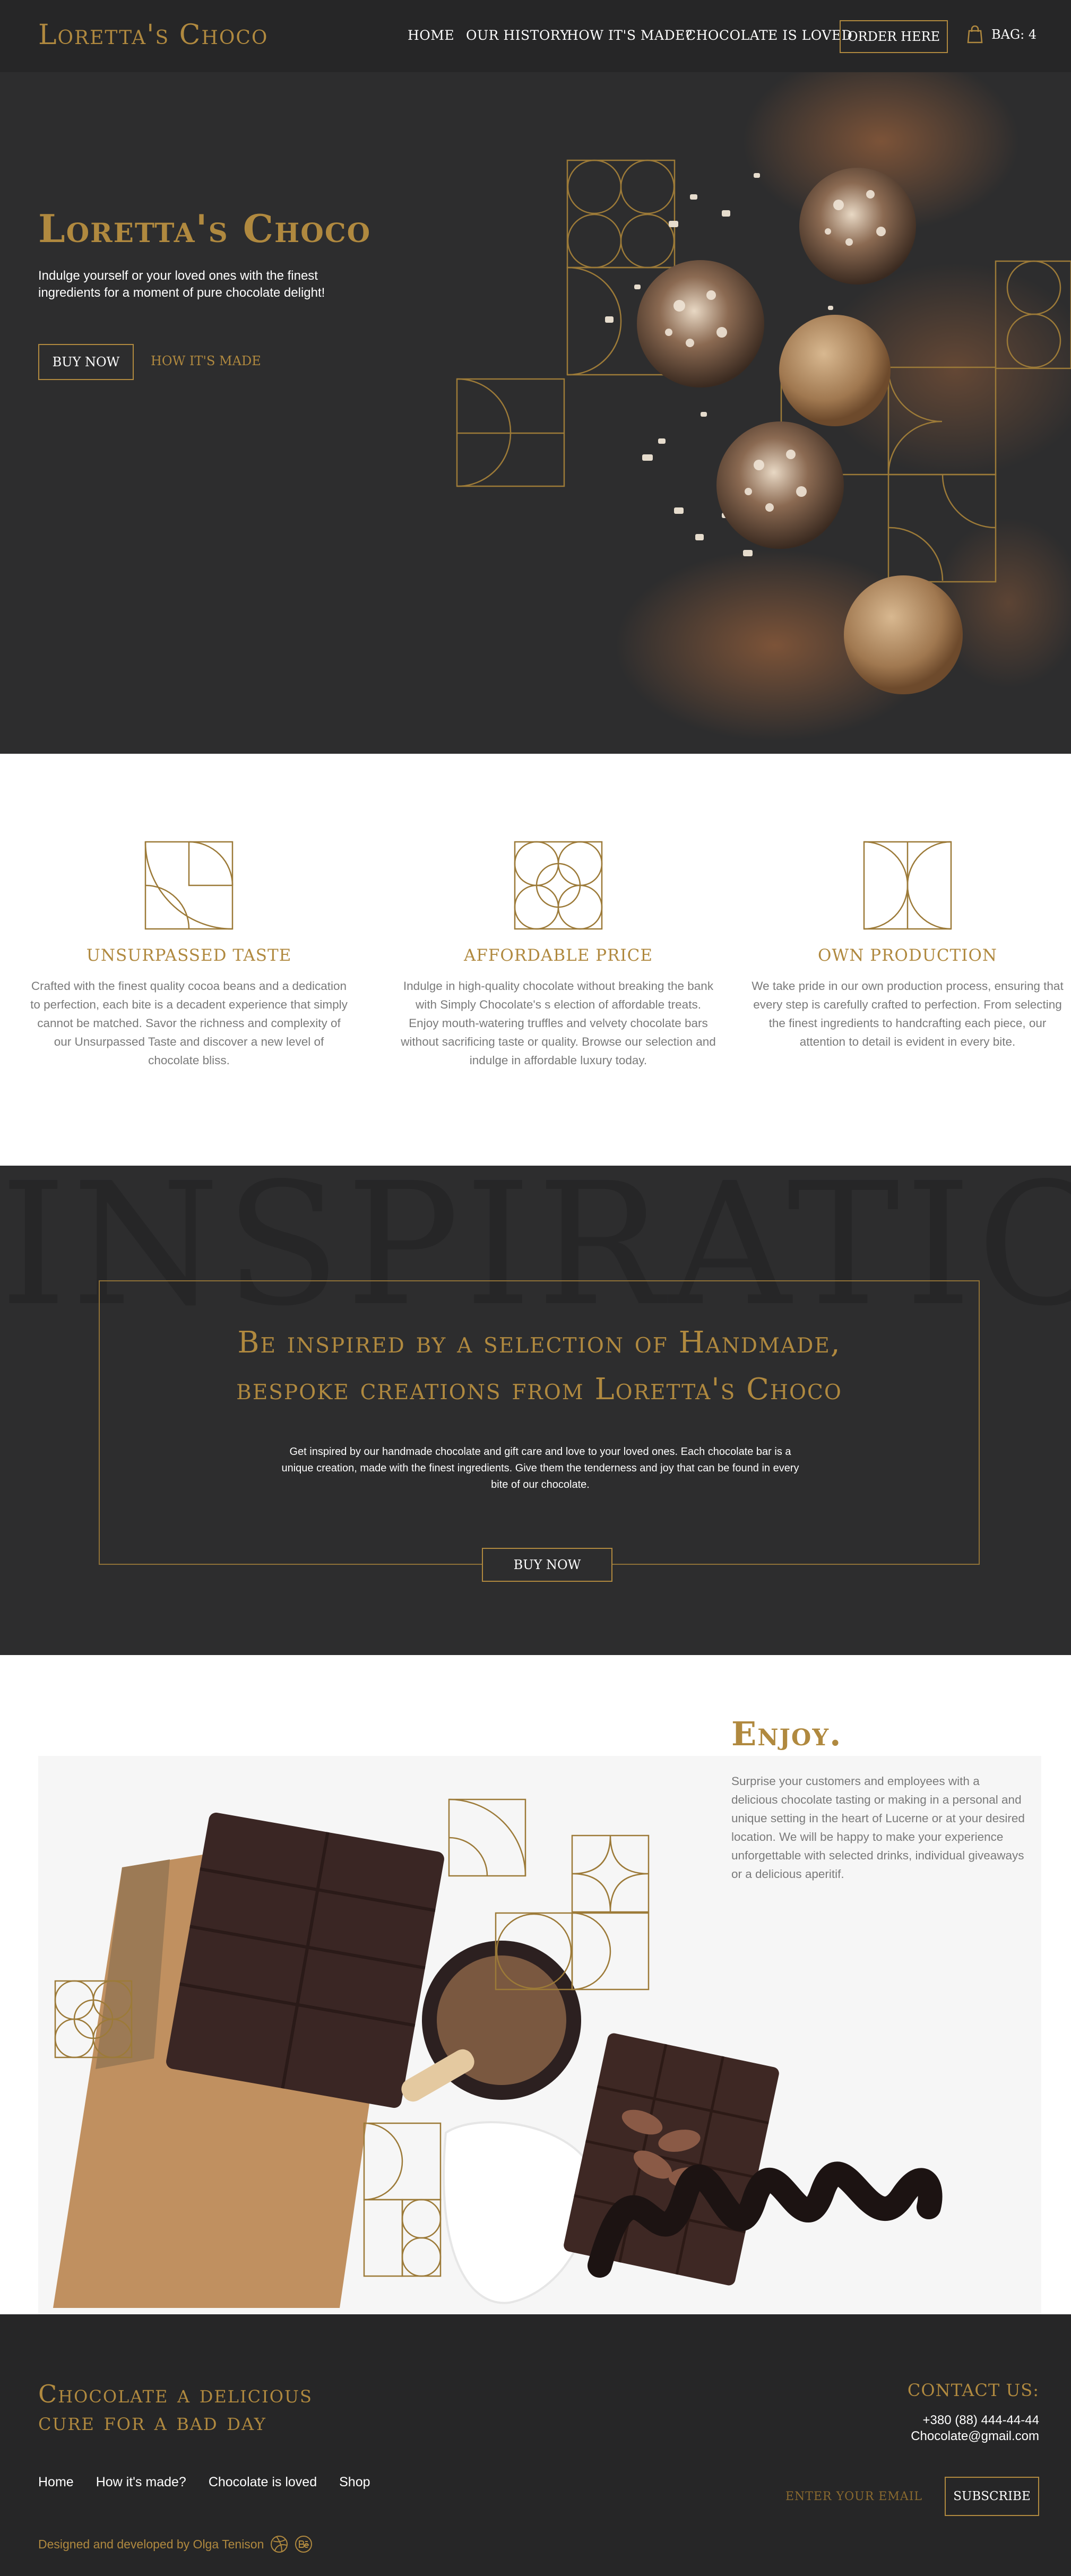 The width and height of the screenshot is (1071, 2576). I want to click on logo: Loretta's Choco, so click(153, 35).